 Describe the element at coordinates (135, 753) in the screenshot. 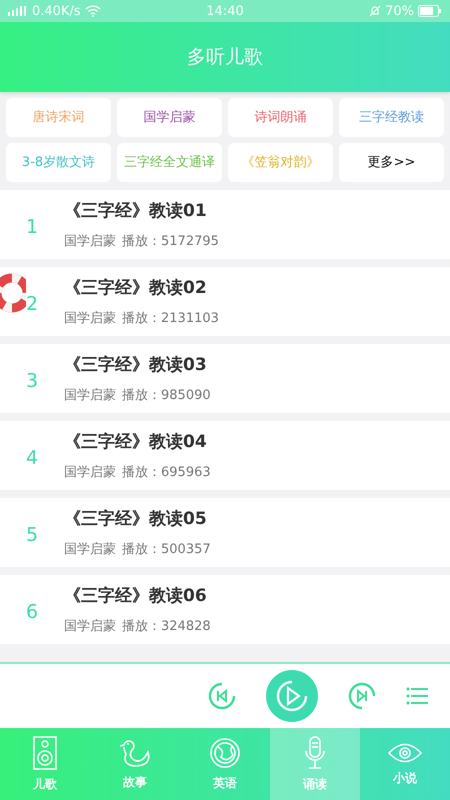

I see `duck-icon` at that location.